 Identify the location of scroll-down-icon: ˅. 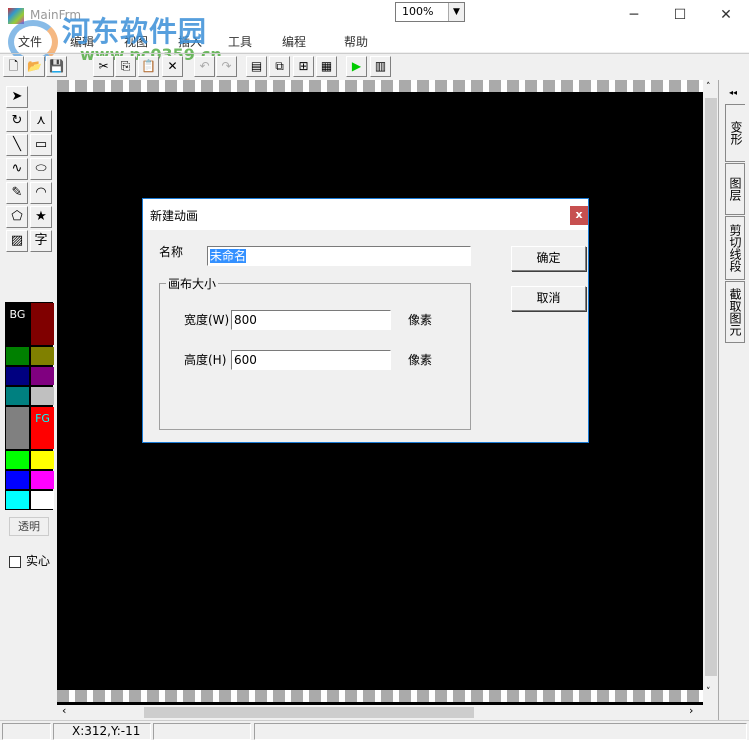
(708, 692).